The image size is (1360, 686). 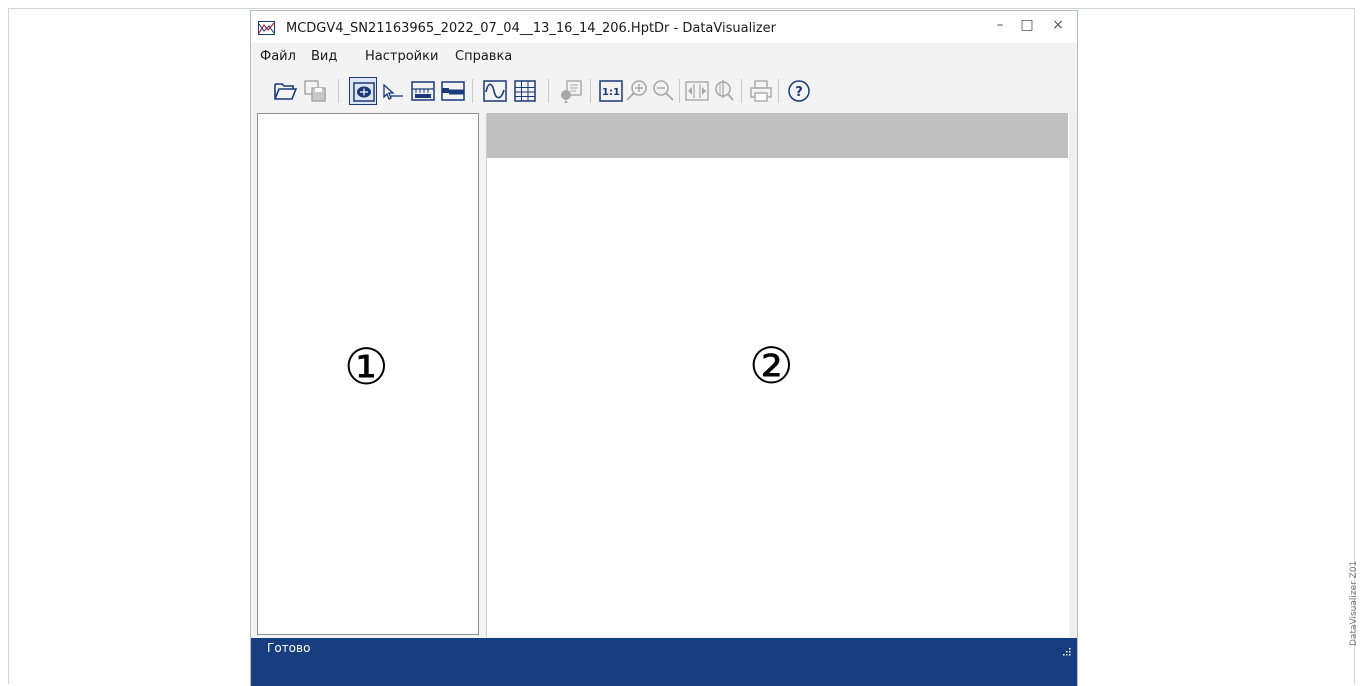 I want to click on numbered-scale-icon, so click(x=423, y=91).